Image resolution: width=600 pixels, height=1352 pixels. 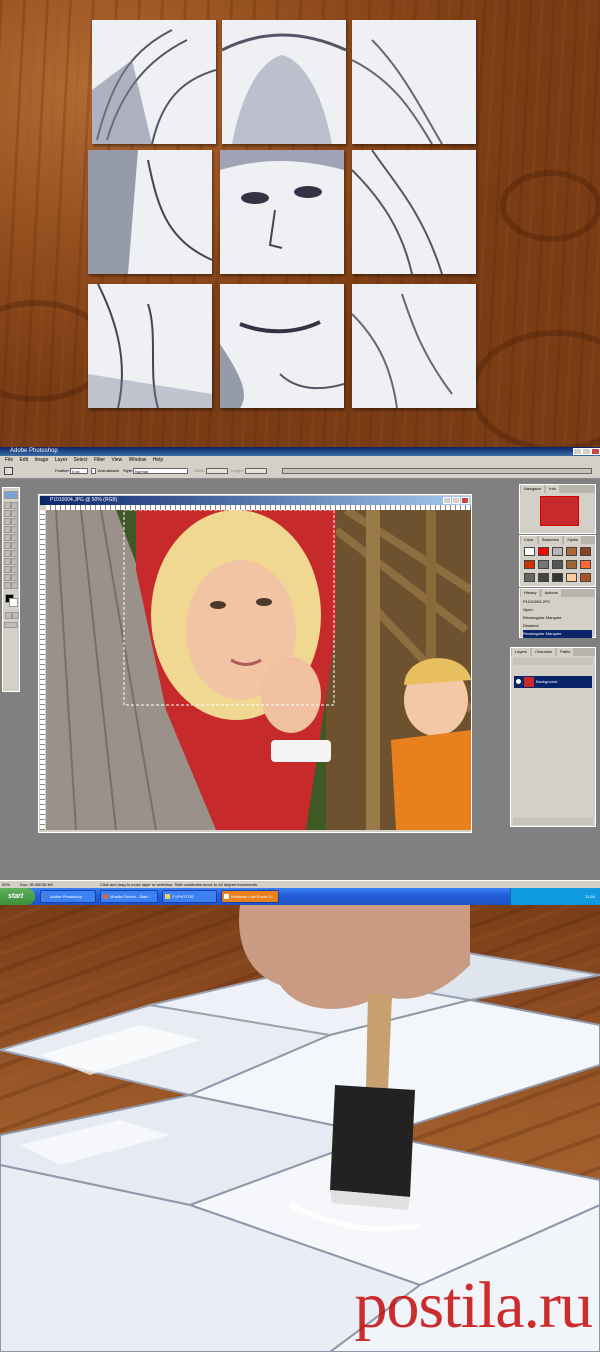 What do you see at coordinates (14, 529) in the screenshot?
I see `brush-tool-icon` at bounding box center [14, 529].